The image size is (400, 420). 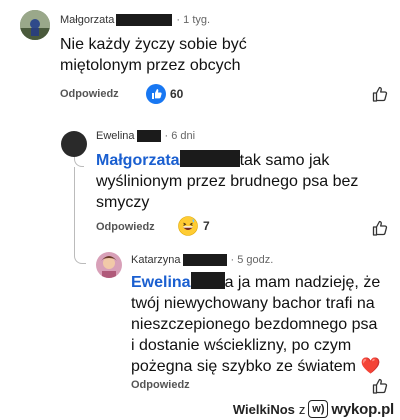 What do you see at coordinates (177, 94) in the screenshot?
I see `reaction-count-value: 60` at bounding box center [177, 94].